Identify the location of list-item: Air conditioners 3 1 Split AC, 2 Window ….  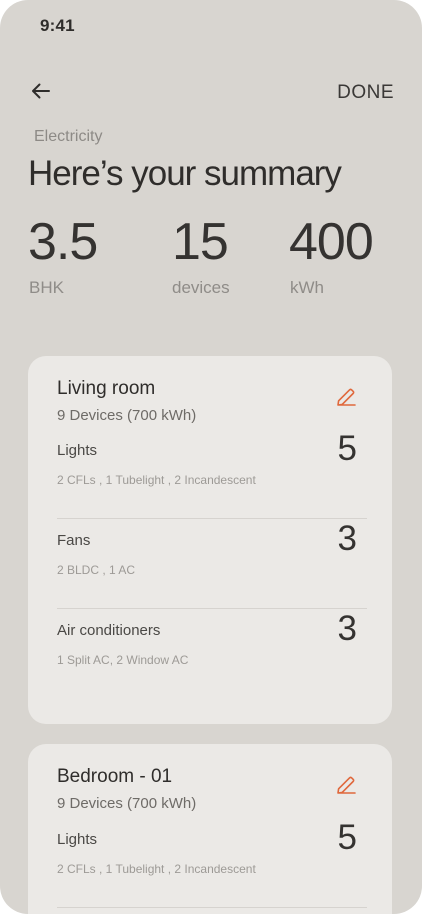
(212, 653).